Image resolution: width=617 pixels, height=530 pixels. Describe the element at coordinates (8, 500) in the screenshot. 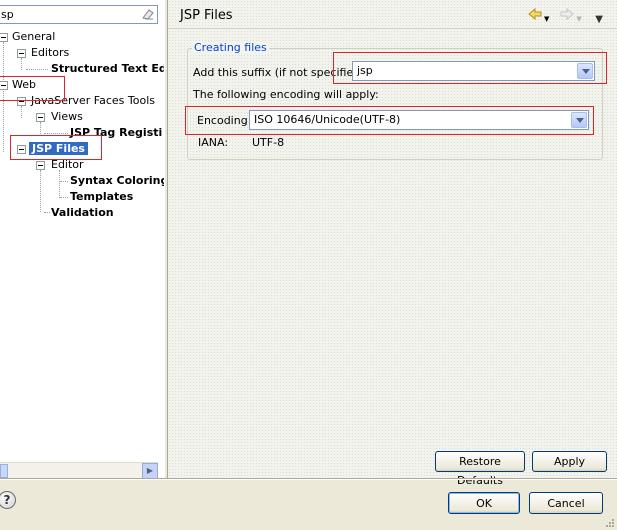

I see `help-icon: ?` at that location.